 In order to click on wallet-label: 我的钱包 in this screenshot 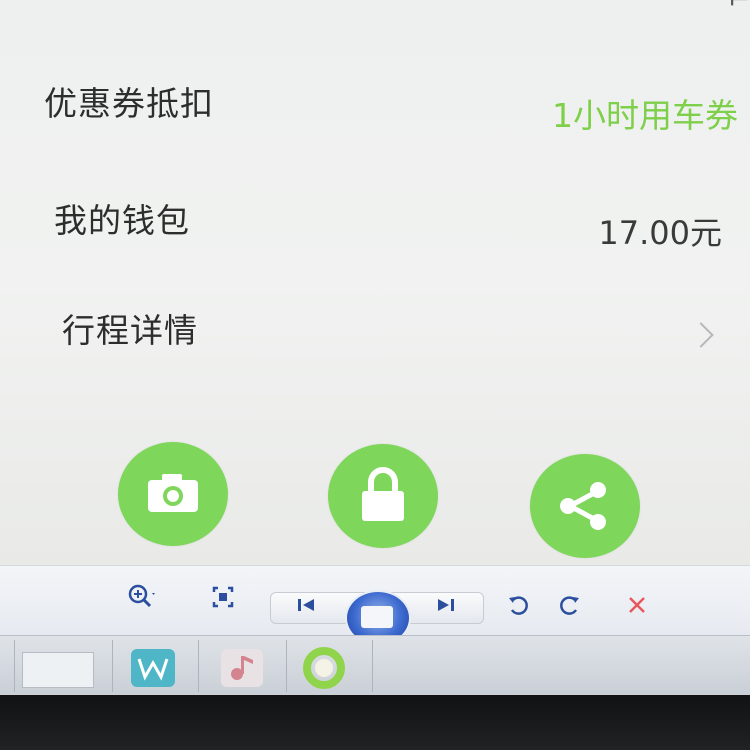, I will do `click(122, 220)`.